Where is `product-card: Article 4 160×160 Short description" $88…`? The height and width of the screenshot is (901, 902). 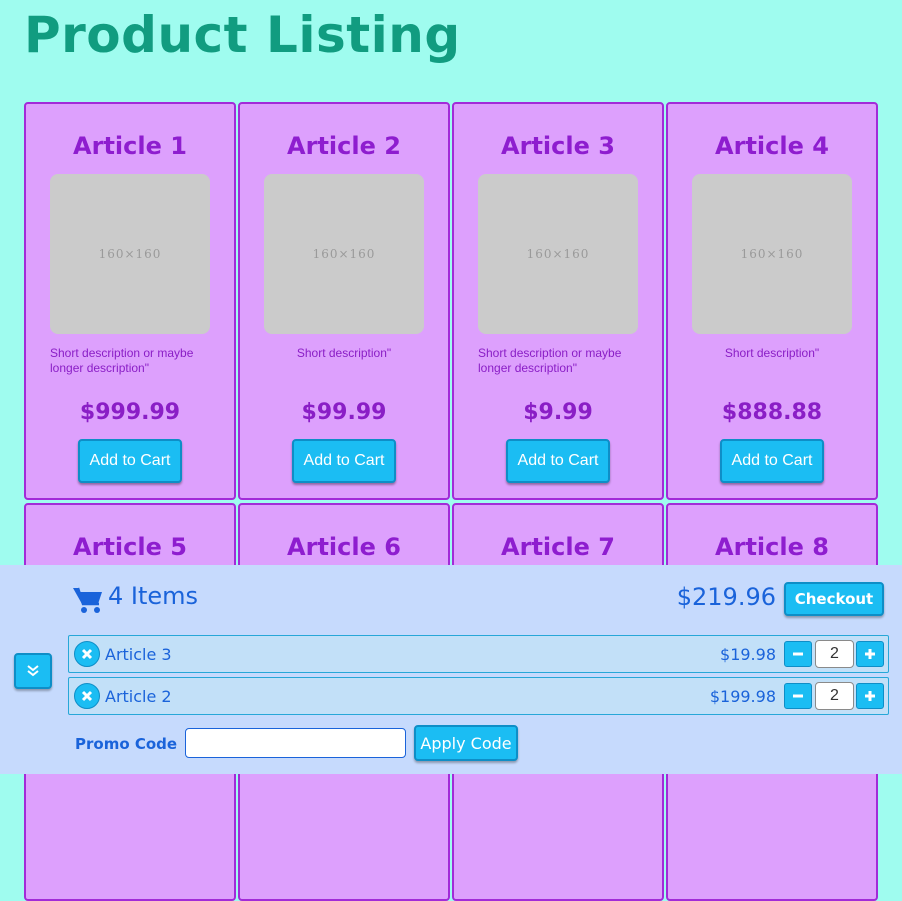 product-card: Article 4 160×160 Short description" $88… is located at coordinates (772, 301).